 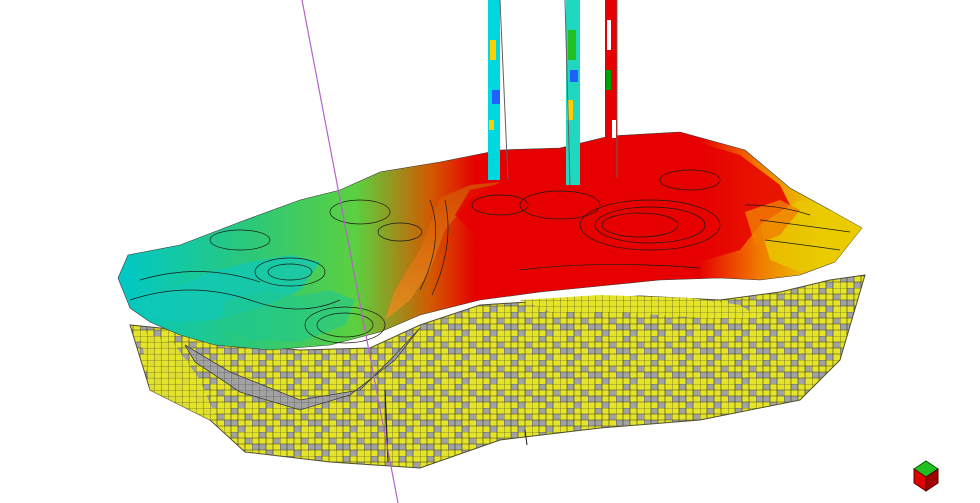 I want to click on axis-triad-icon, so click(x=926, y=475).